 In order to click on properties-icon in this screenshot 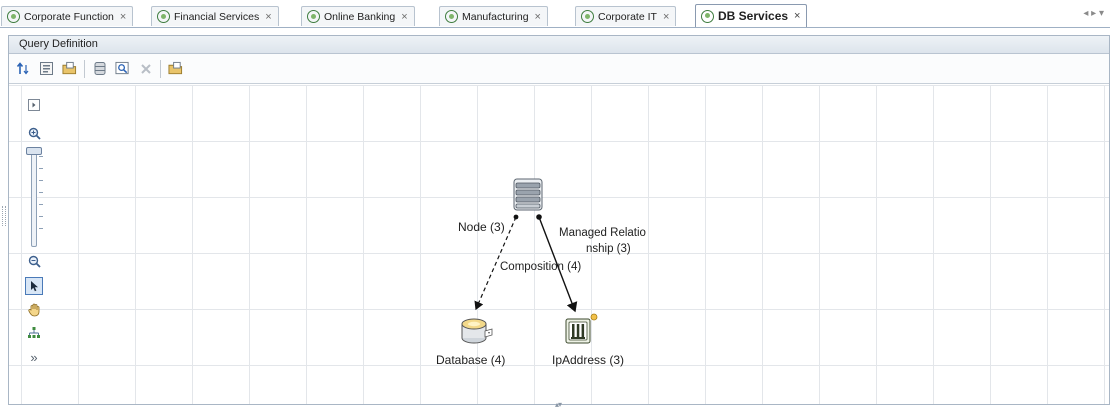, I will do `click(46, 68)`.